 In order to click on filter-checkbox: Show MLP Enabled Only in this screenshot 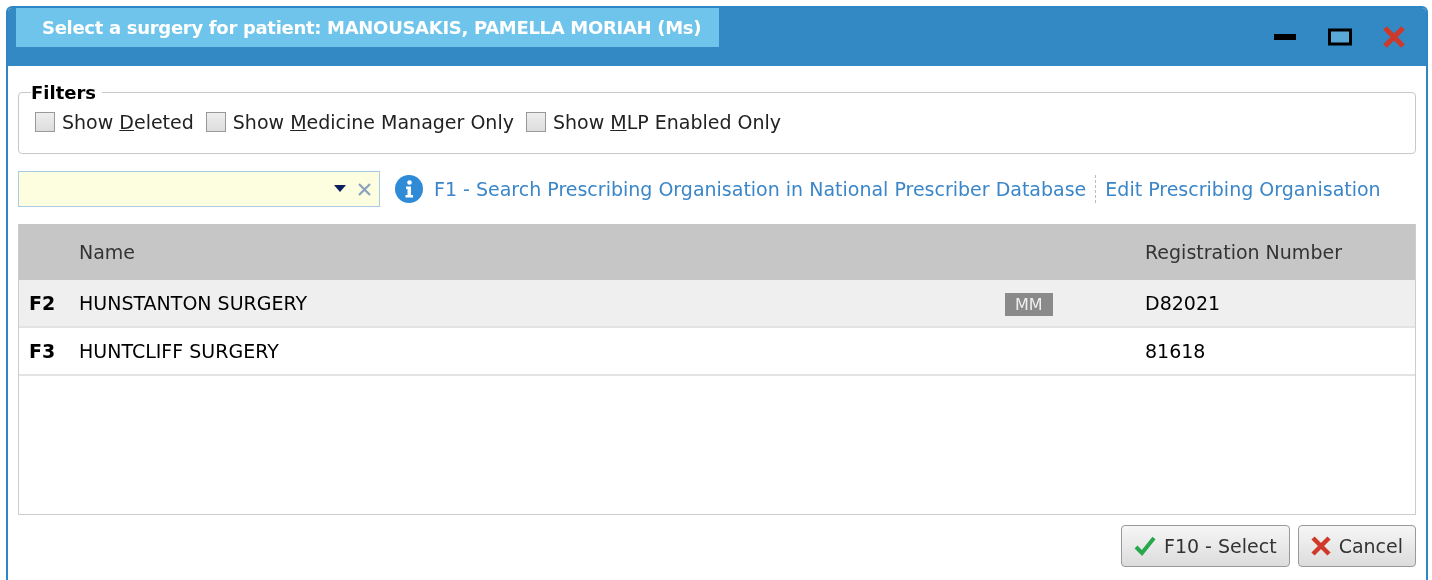, I will do `click(653, 122)`.